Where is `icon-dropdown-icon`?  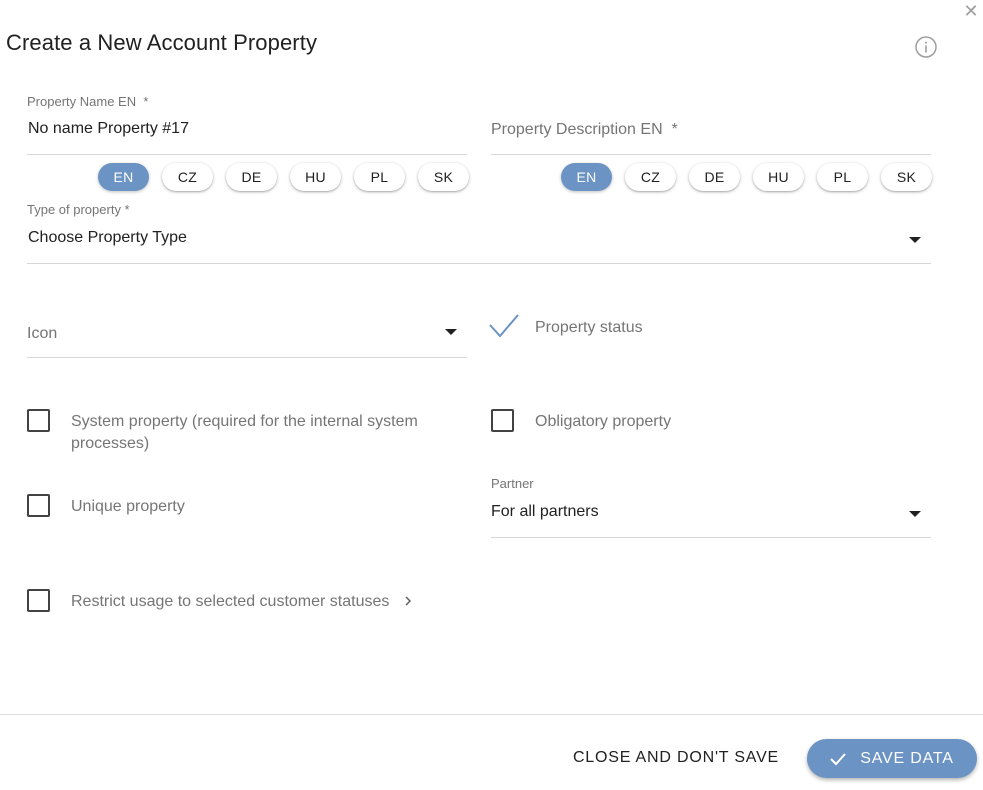
icon-dropdown-icon is located at coordinates (451, 332).